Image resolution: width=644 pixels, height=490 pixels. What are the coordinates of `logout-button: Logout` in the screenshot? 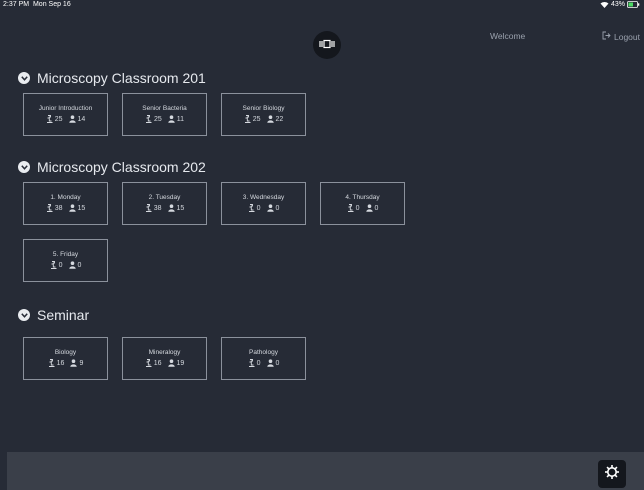 It's located at (621, 36).